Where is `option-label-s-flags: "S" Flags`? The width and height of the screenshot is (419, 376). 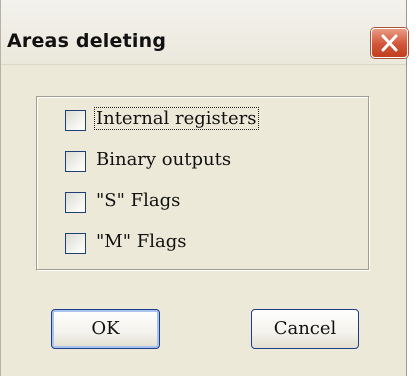
option-label-s-flags: "S" Flags is located at coordinates (138, 200).